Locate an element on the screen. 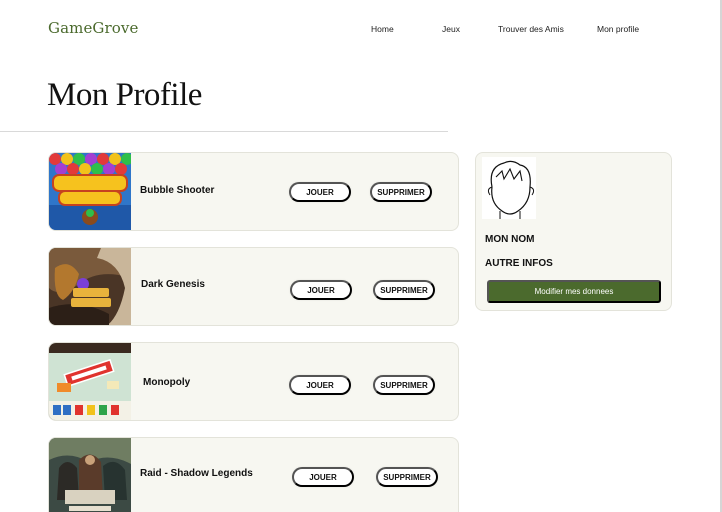  title-divider is located at coordinates (224, 131).